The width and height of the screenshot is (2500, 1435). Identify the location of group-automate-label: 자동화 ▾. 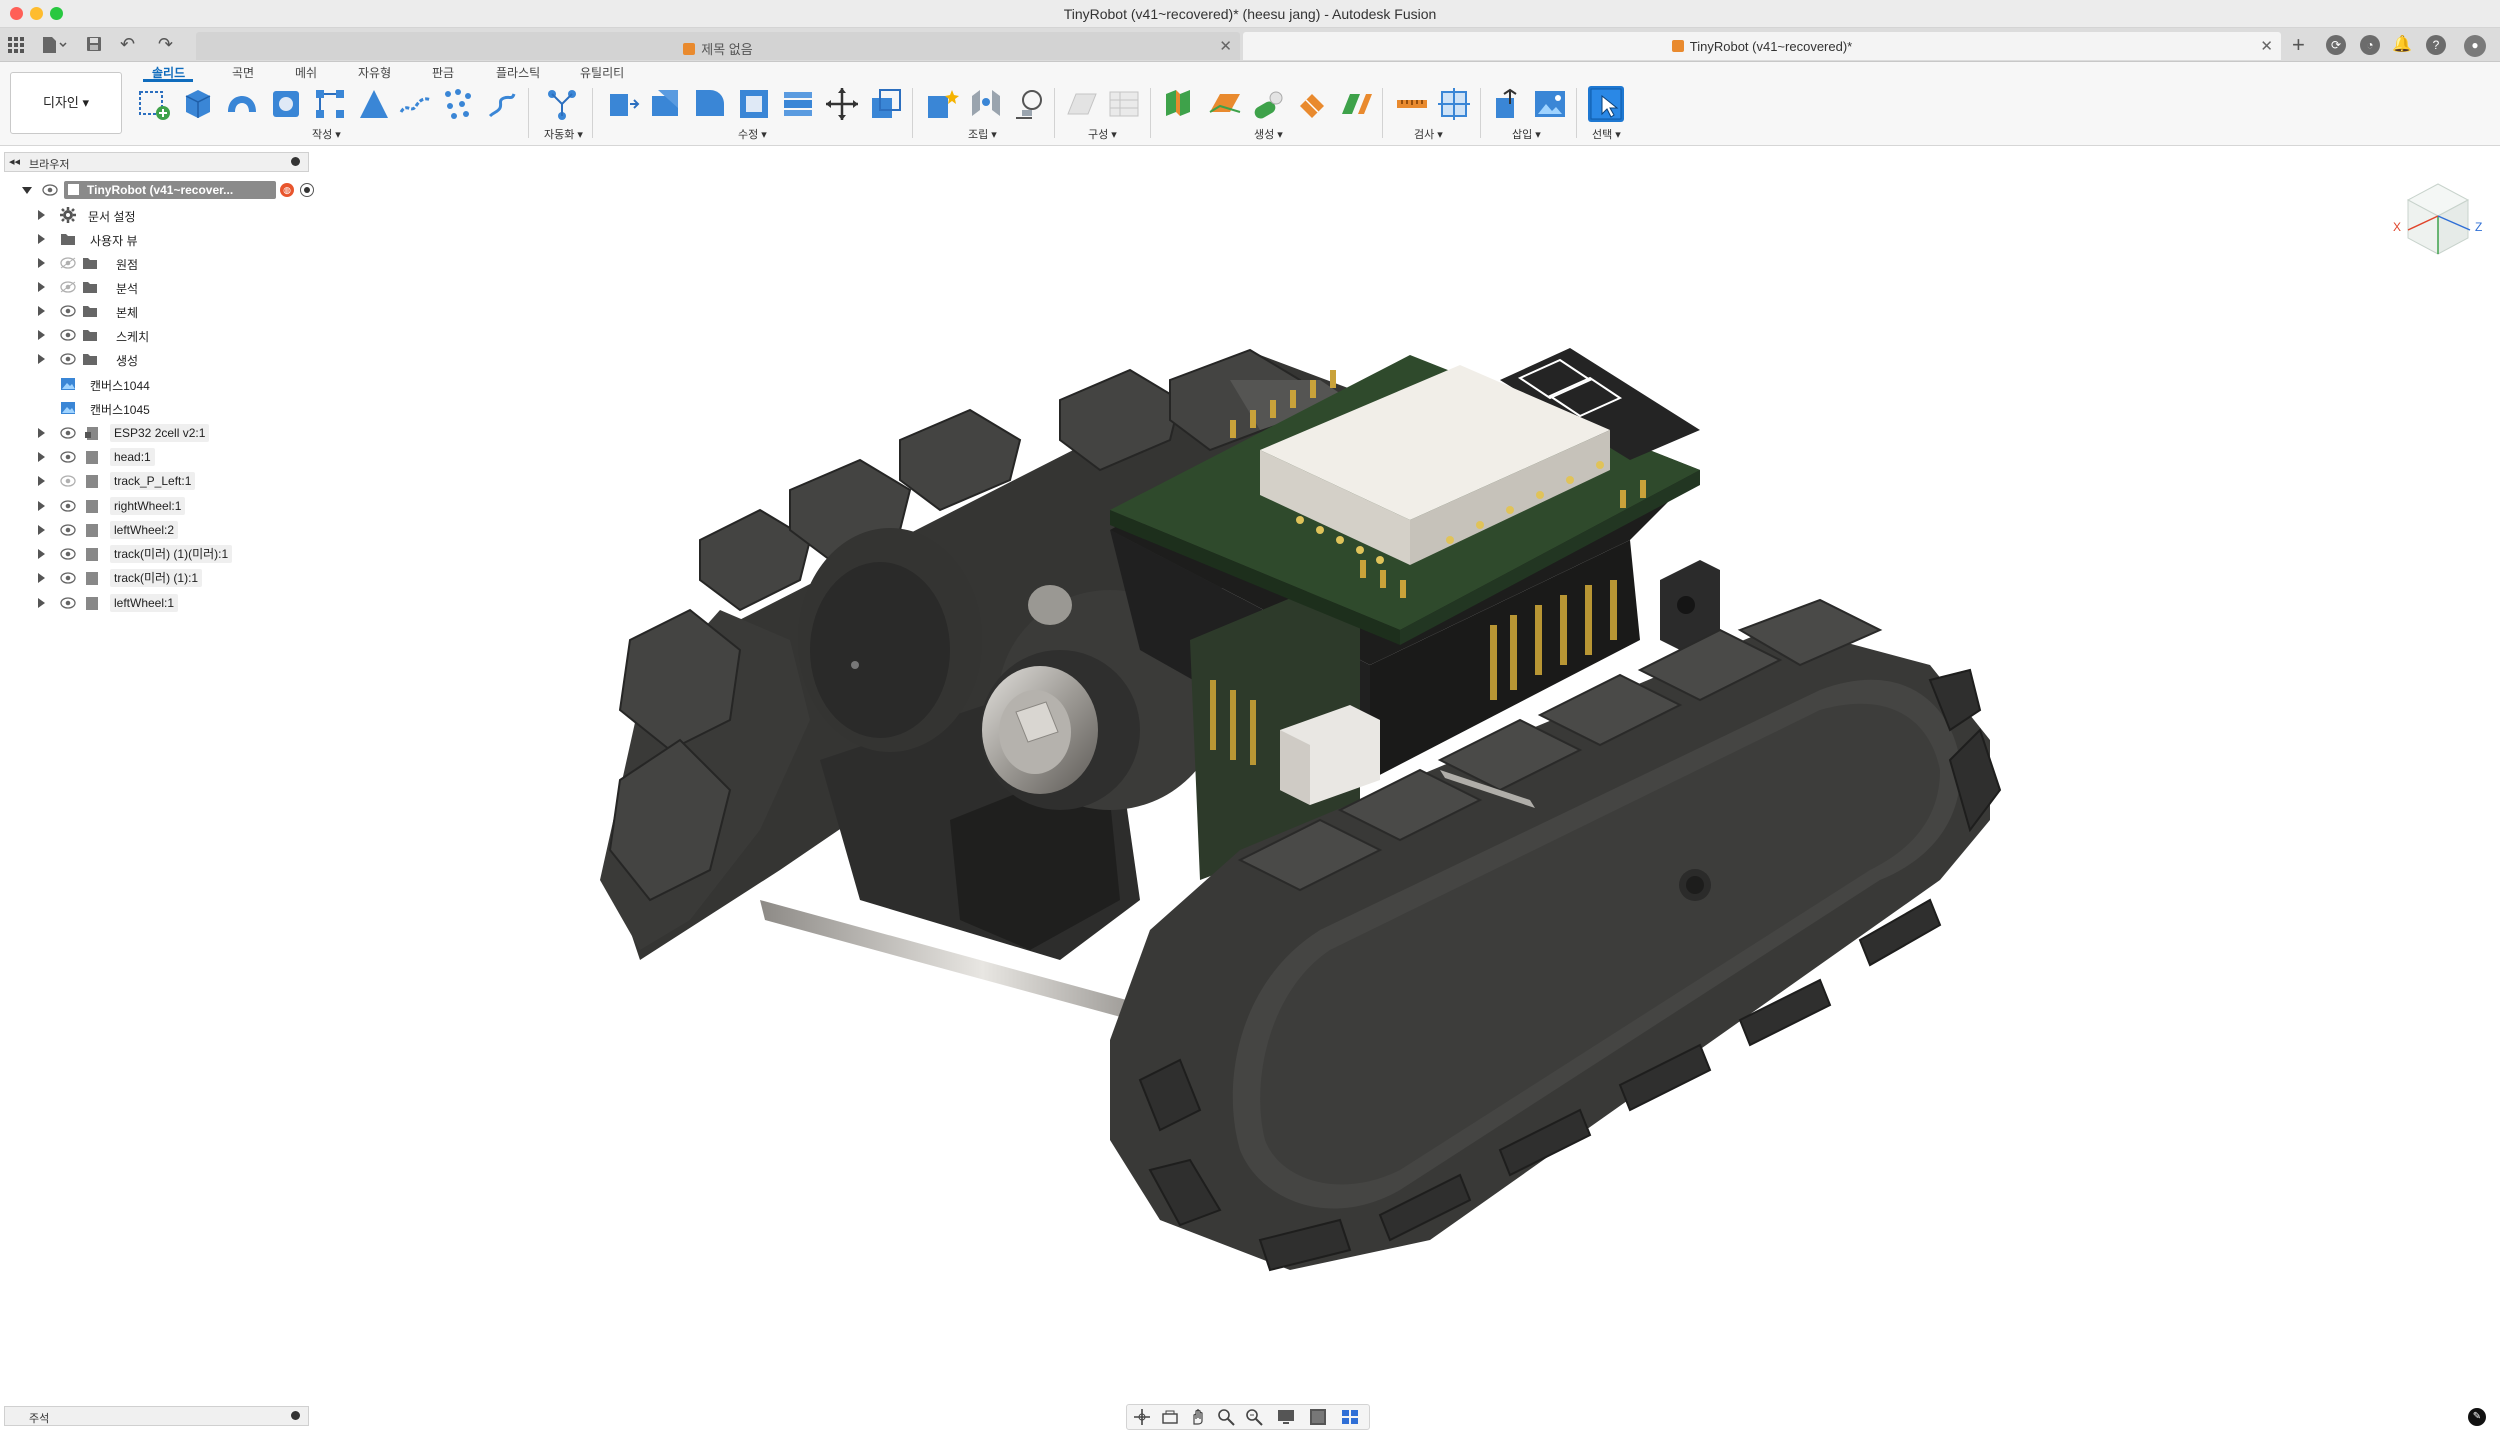
(563, 134).